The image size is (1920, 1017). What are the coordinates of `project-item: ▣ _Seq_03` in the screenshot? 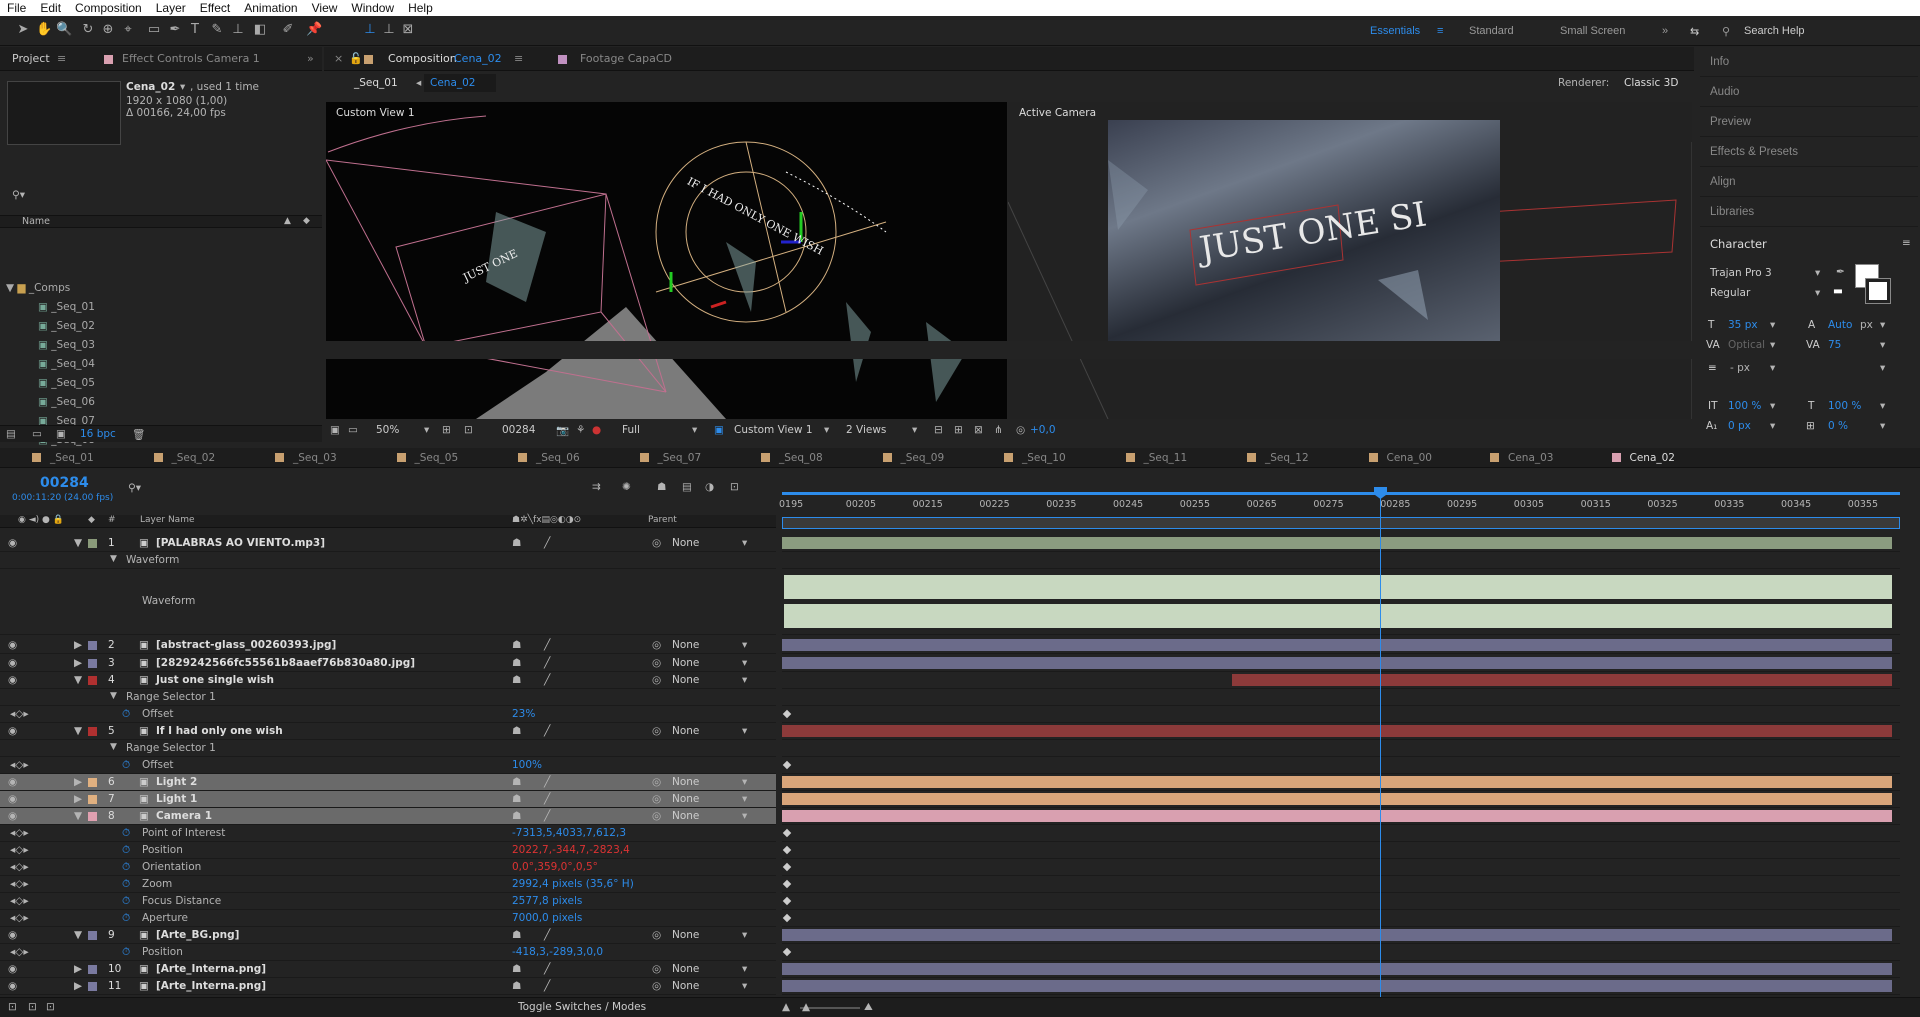 It's located at (122, 345).